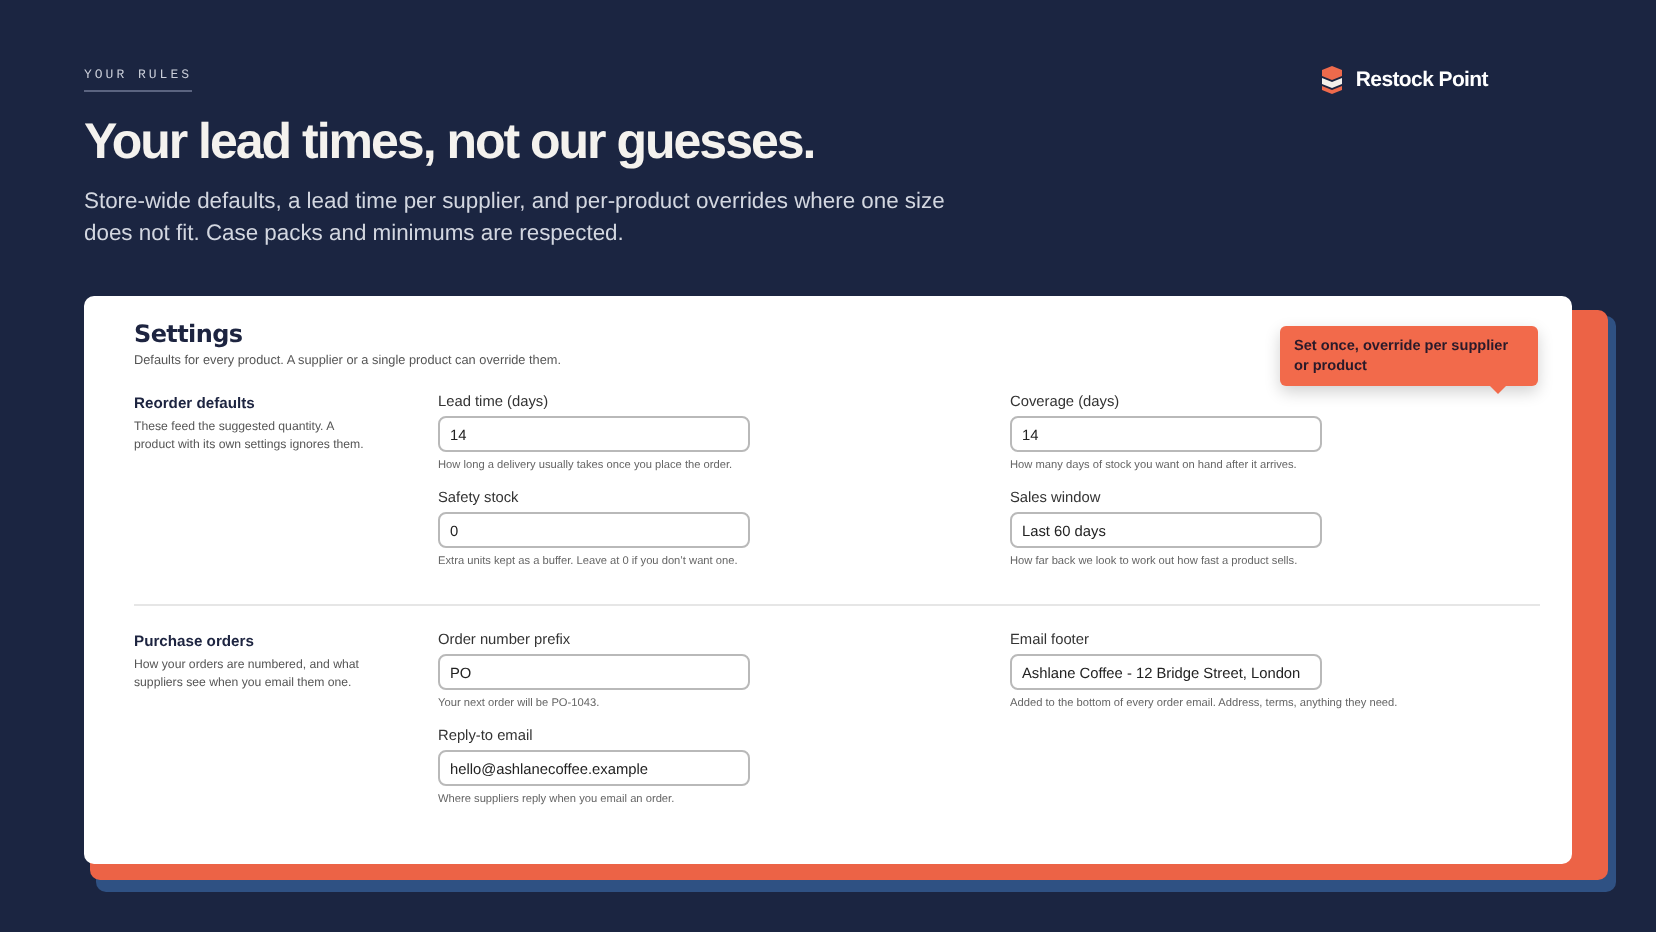 The width and height of the screenshot is (1656, 932). I want to click on intro-text: Store-wide defaults, a lead time per supplier, and per-product overrides where one size does not fit. Case packs and minimums are respected., so click(515, 219).